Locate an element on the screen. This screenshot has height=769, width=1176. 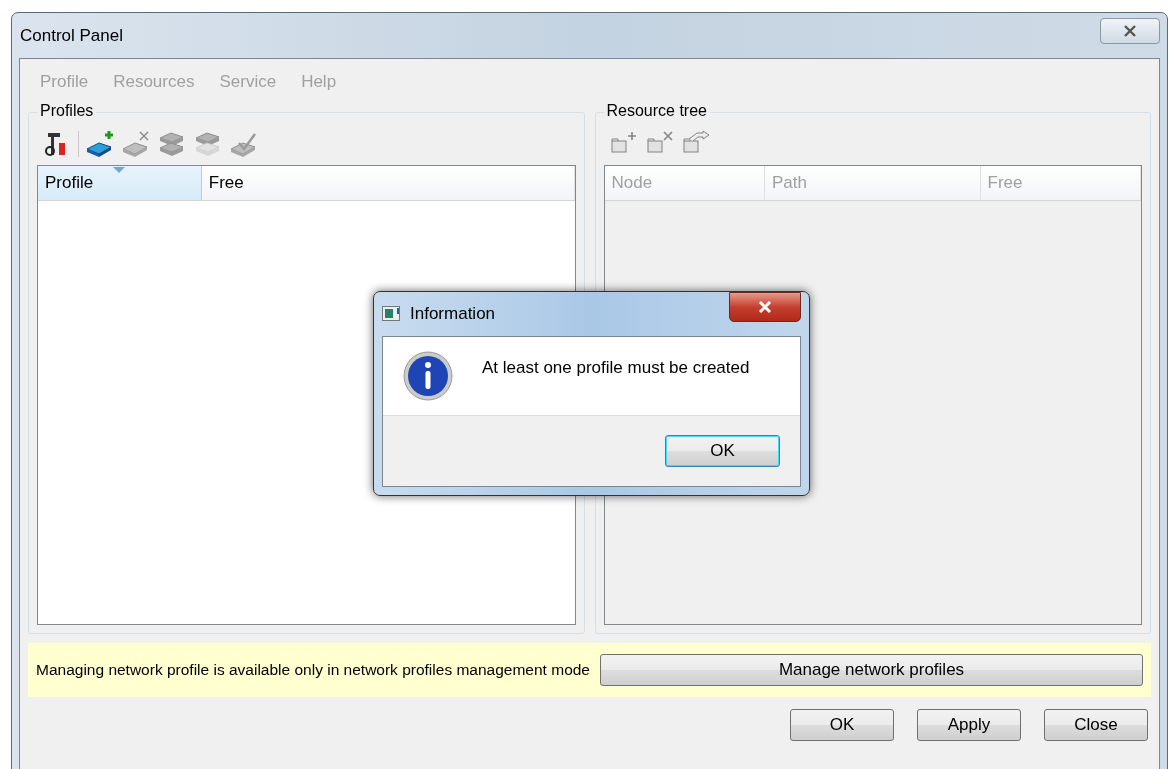
column-header: Free is located at coordinates (388, 183).